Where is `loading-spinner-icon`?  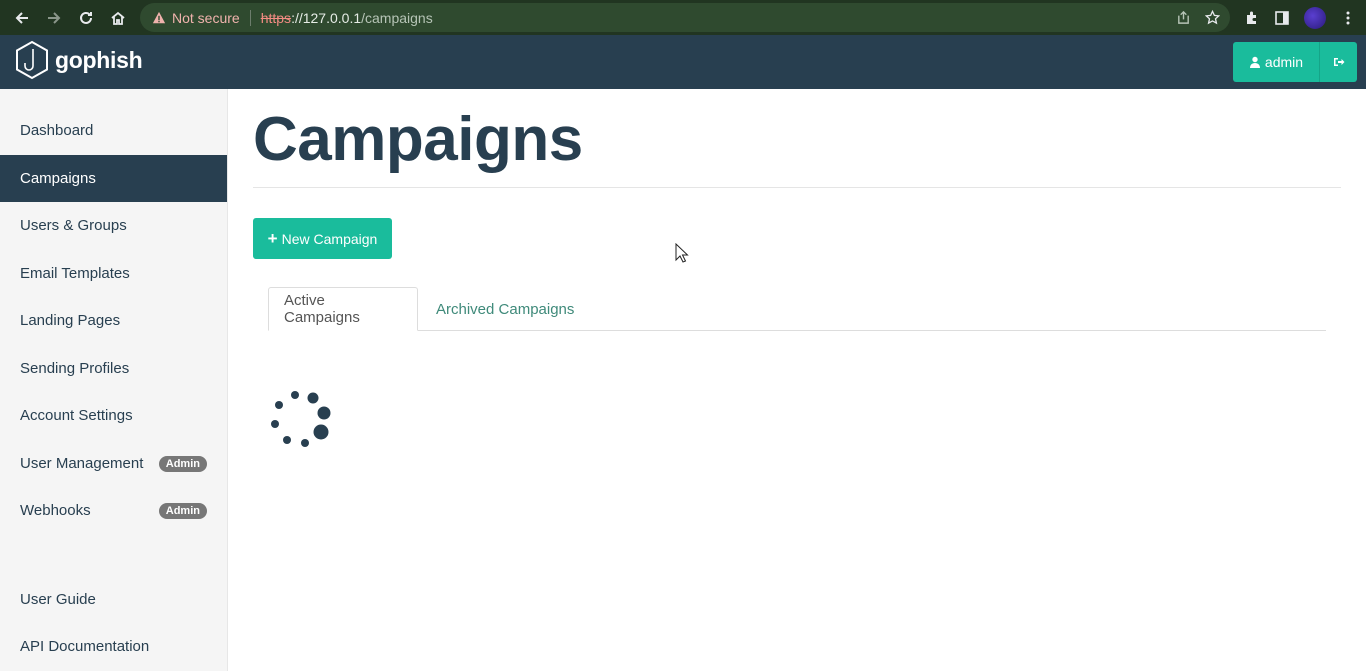 loading-spinner-icon is located at coordinates (301, 419).